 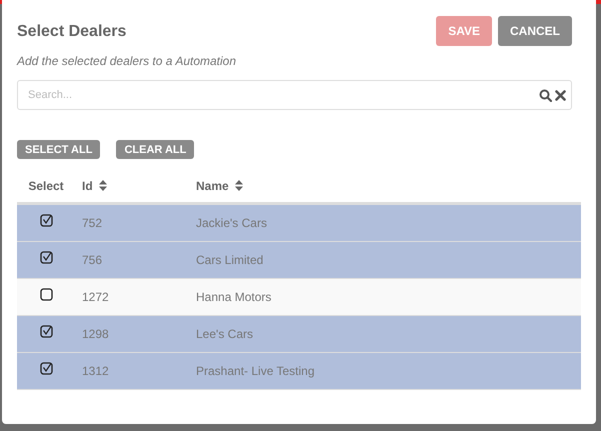 What do you see at coordinates (299, 223) in the screenshot?
I see `table-row: 752 Jackie's Cars` at bounding box center [299, 223].